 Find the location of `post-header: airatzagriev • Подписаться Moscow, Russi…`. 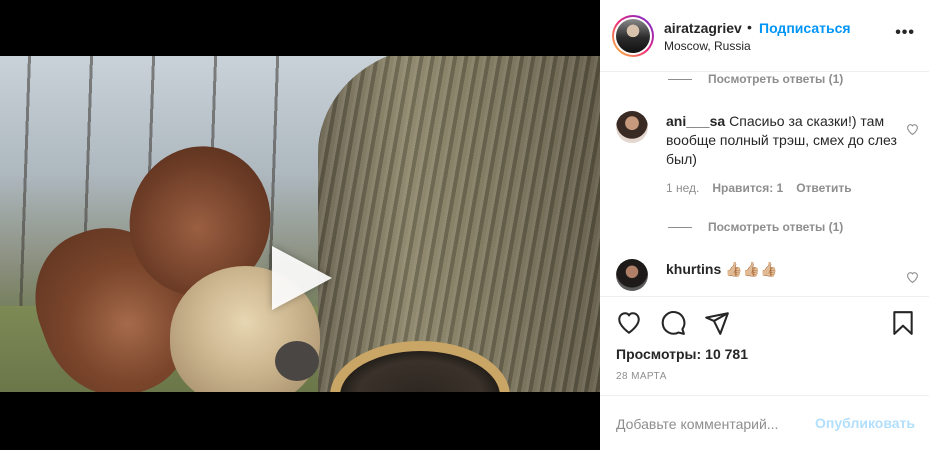

post-header: airatzagriev • Подписаться Moscow, Russi… is located at coordinates (764, 36).